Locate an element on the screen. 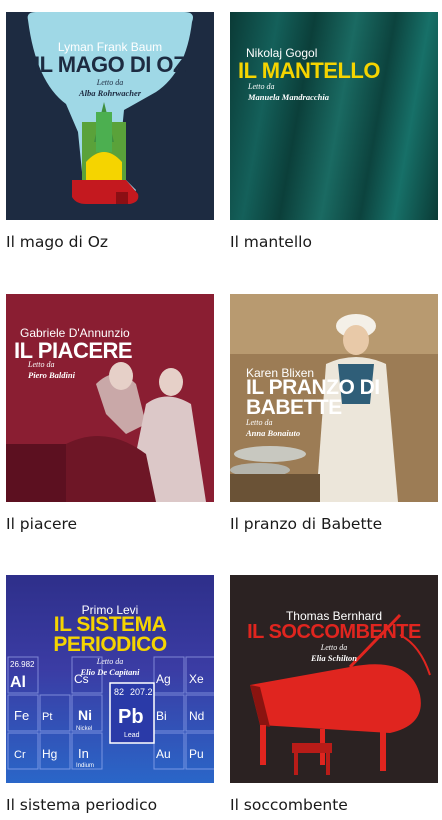  svg-text: Nd is located at coordinates (196, 716).